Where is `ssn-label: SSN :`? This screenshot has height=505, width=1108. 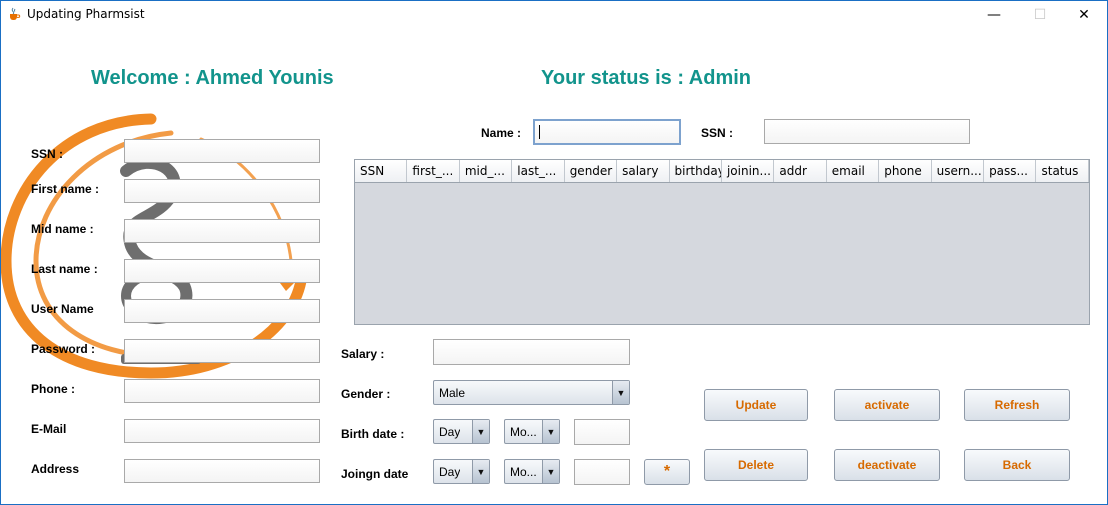 ssn-label: SSN : is located at coordinates (47, 154).